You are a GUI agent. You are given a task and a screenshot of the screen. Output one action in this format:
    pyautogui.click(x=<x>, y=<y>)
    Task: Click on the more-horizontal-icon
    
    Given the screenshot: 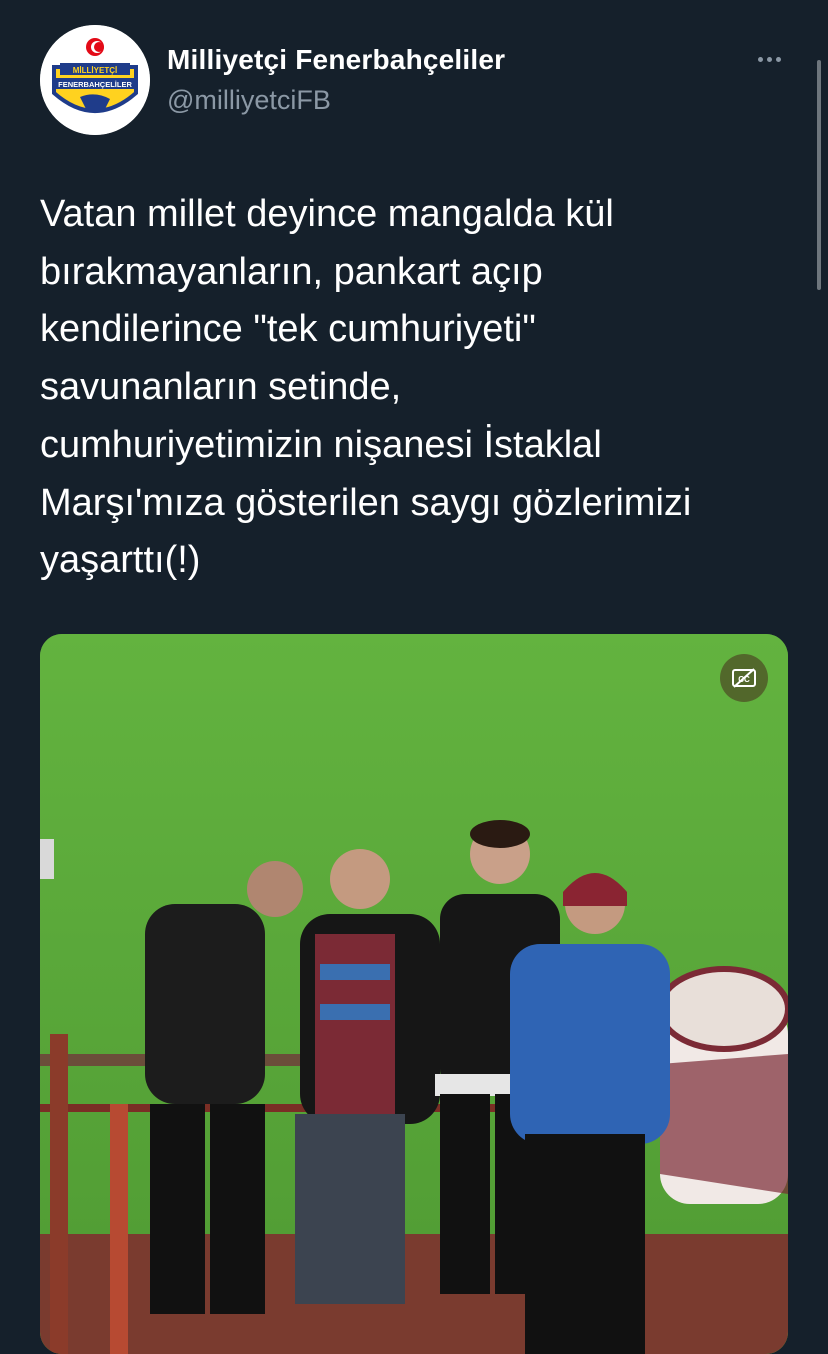 What is the action you would take?
    pyautogui.click(x=760, y=59)
    